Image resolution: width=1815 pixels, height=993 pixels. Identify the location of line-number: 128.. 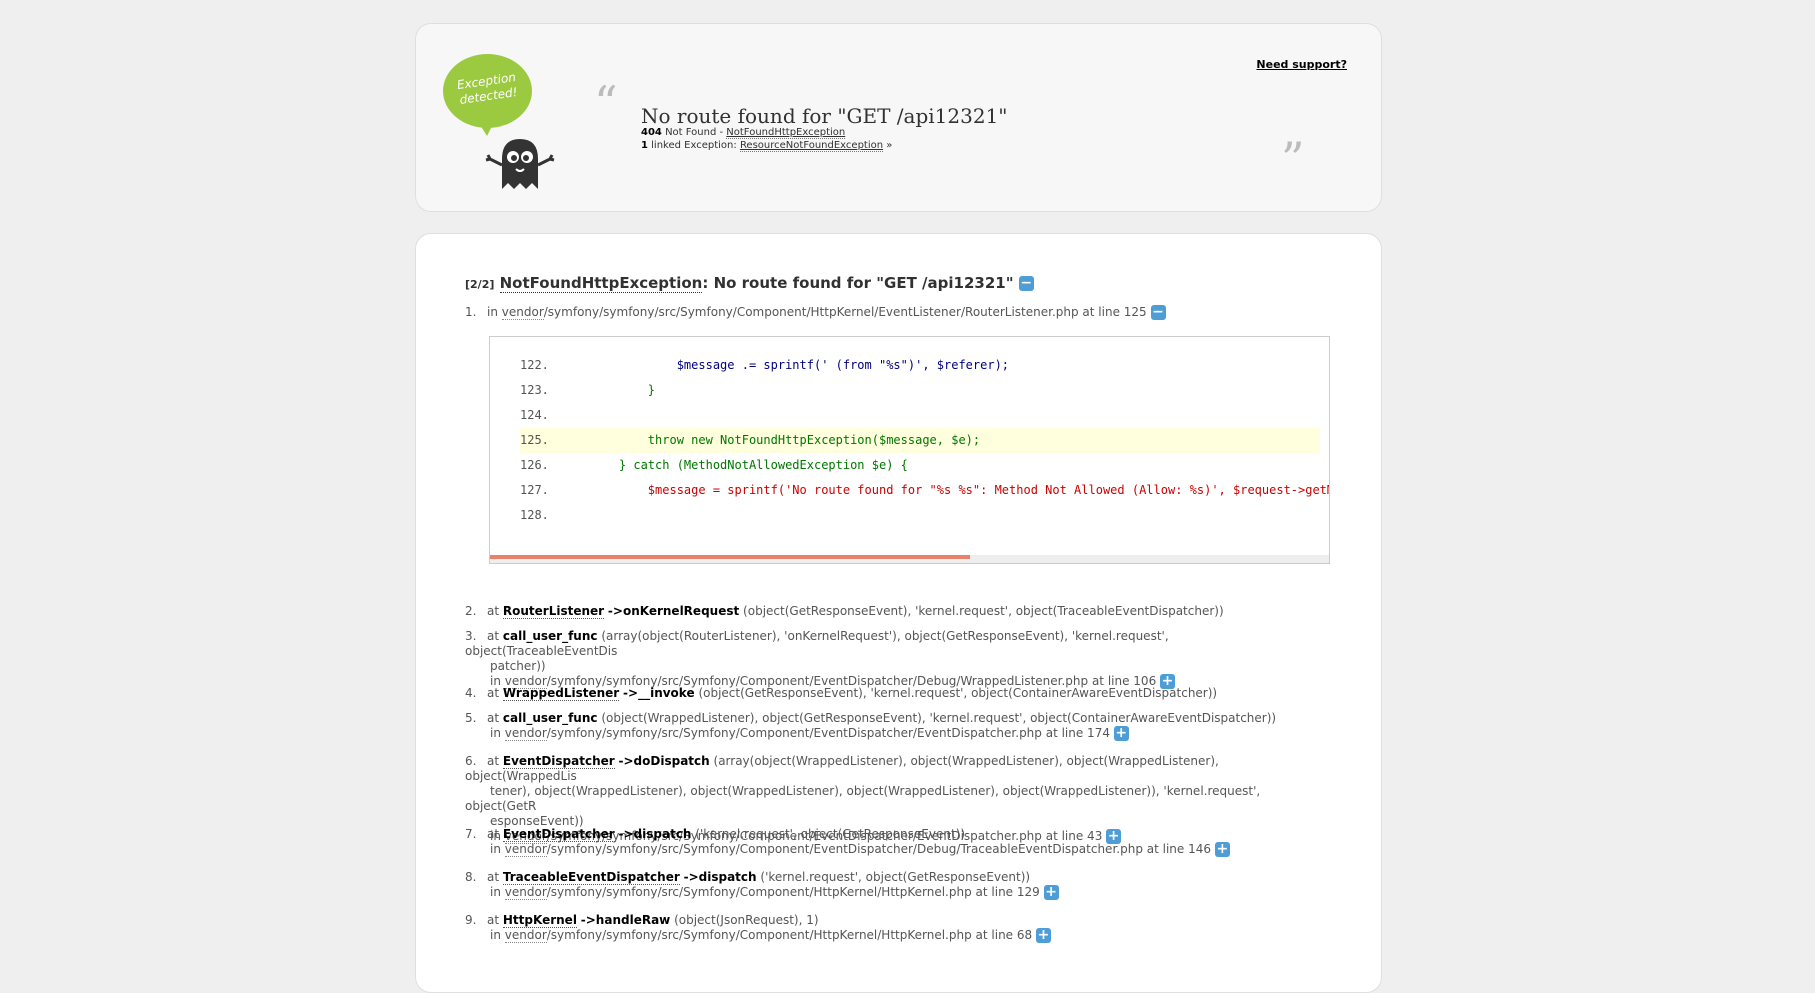
(534, 515).